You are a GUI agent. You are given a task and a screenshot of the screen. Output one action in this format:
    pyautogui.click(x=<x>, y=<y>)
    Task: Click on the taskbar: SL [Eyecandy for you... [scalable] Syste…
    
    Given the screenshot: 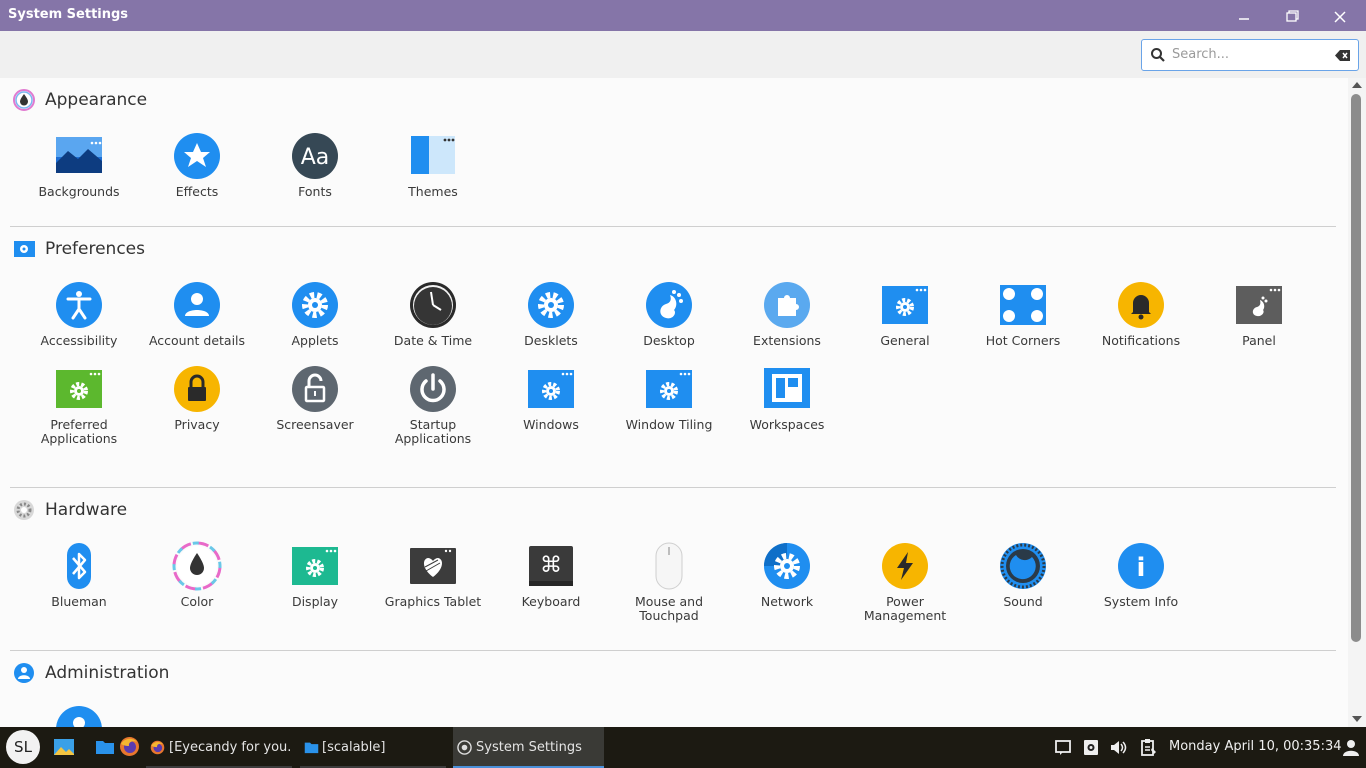 What is the action you would take?
    pyautogui.click(x=683, y=747)
    